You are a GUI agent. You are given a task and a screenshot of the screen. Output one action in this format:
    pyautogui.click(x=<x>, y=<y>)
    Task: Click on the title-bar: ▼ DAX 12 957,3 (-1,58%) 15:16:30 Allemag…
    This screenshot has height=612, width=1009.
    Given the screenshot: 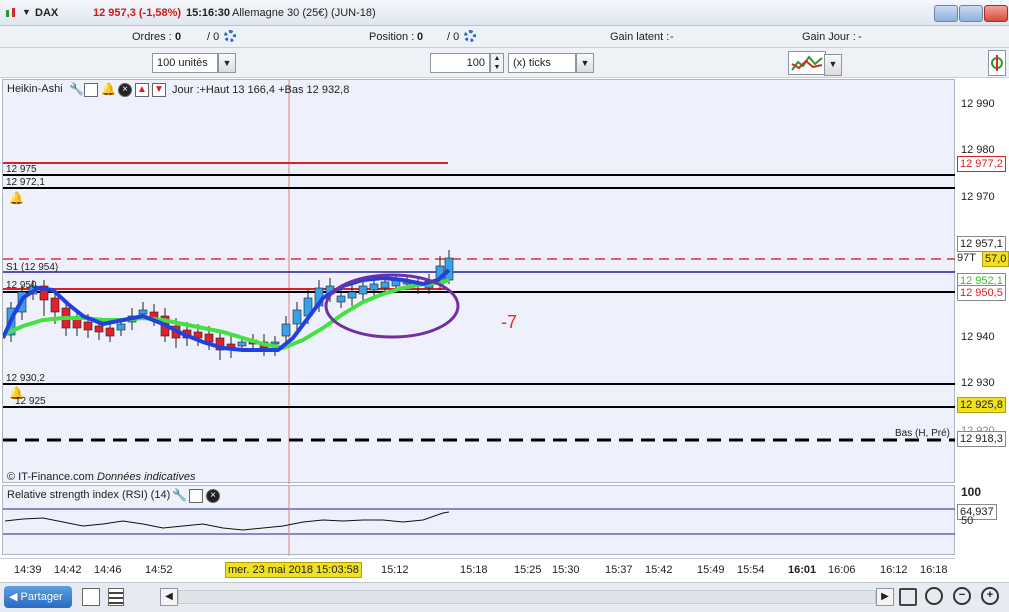 What is the action you would take?
    pyautogui.click(x=504, y=13)
    